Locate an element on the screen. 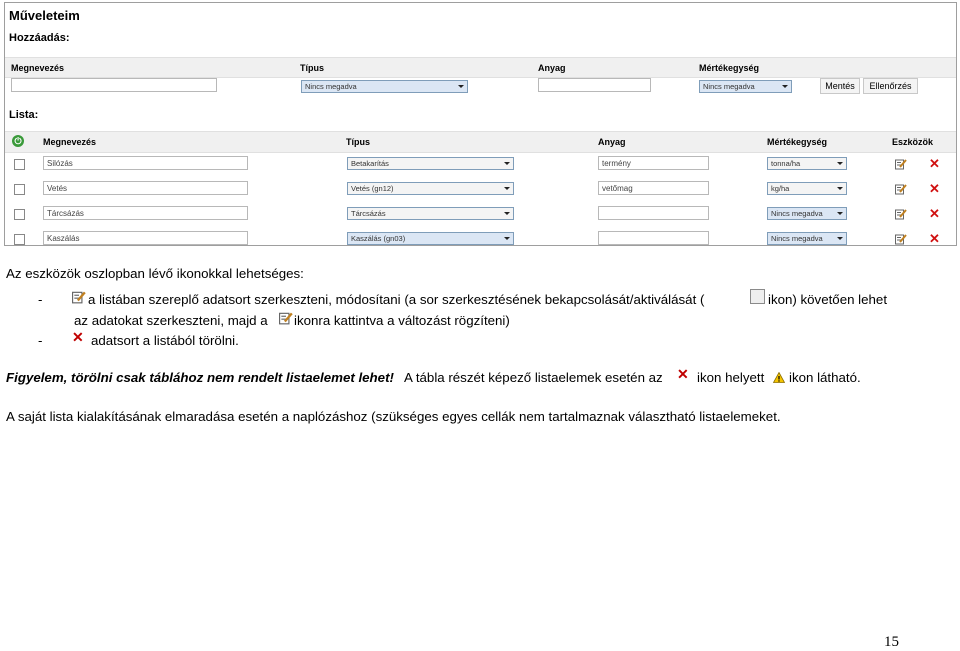  row-type-select: Vetés (gn12) is located at coordinates (430, 188).